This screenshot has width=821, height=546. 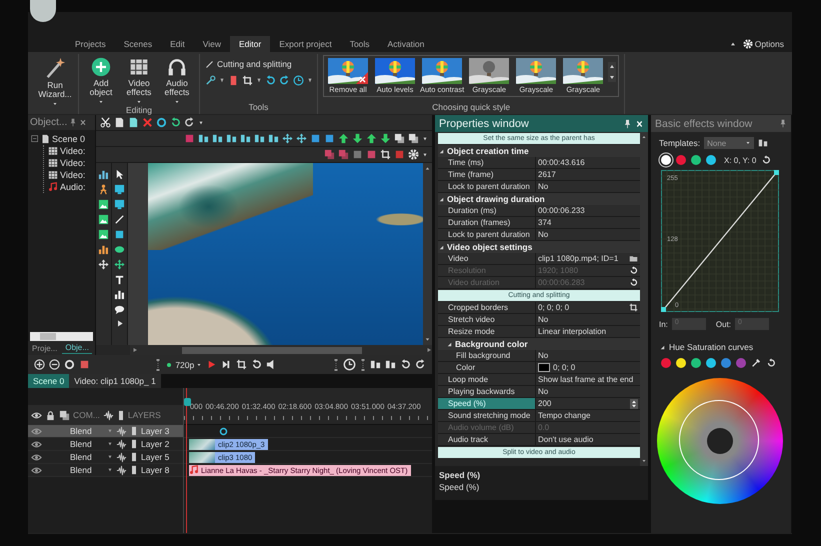 I want to click on layer-row: Blend Layer 5, so click(x=105, y=457).